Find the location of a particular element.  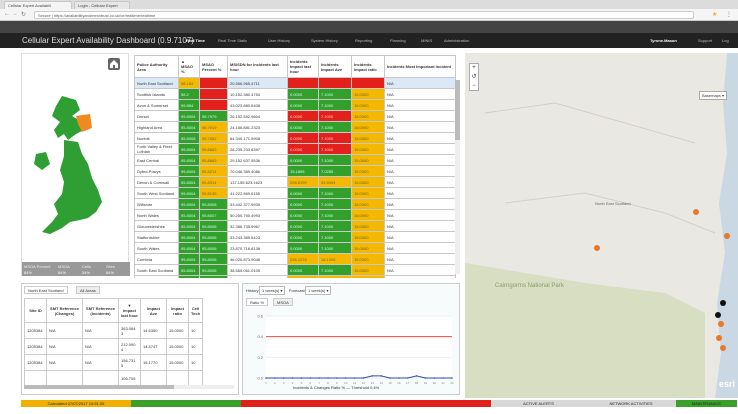

nav-real-time-static: Real Time Static is located at coordinates (232, 40).